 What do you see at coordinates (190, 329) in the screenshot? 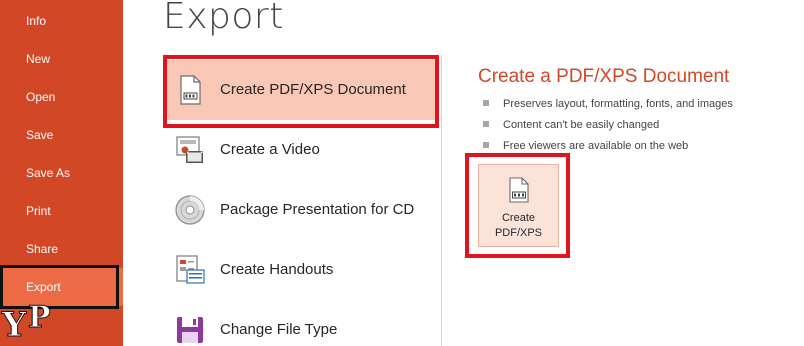
I see `save-file-type-icon` at bounding box center [190, 329].